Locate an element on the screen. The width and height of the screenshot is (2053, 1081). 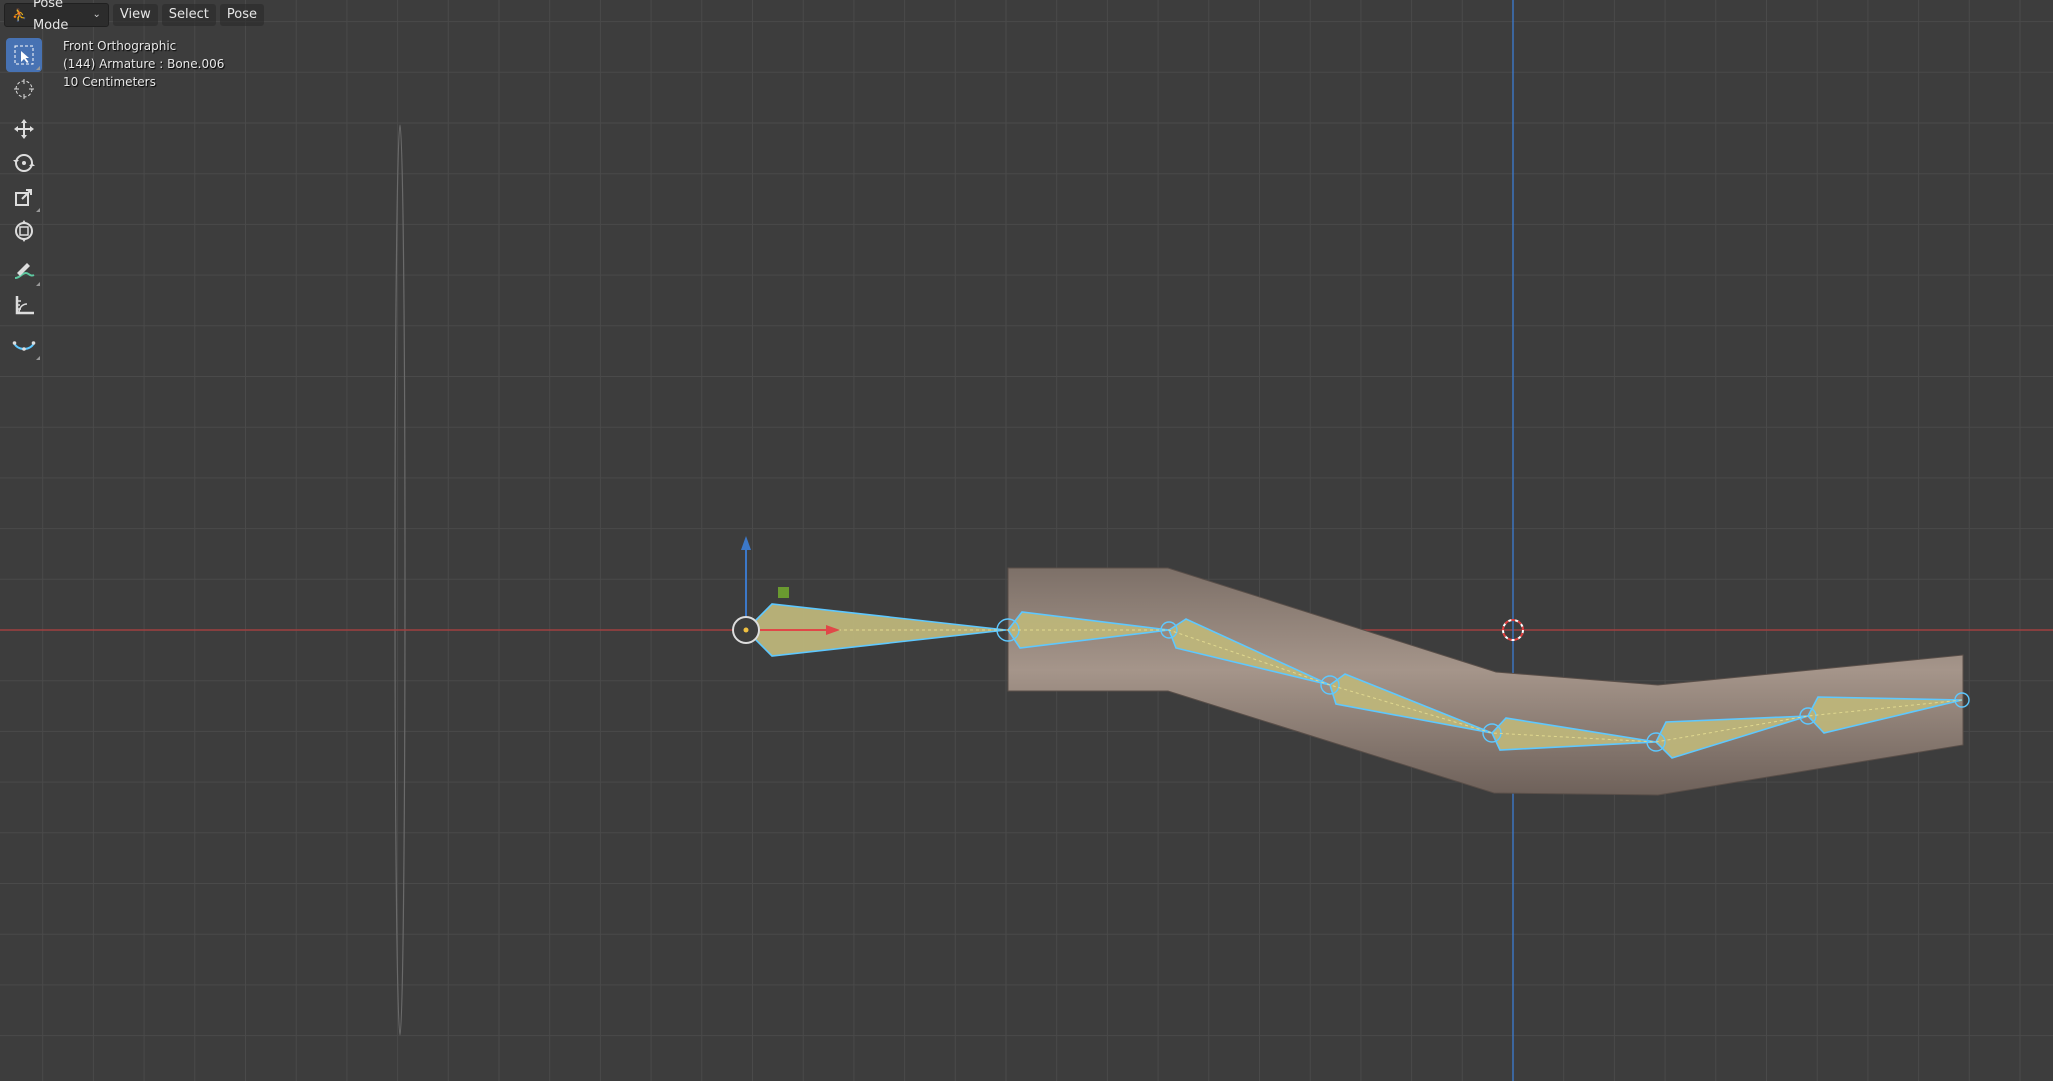
select-box-icon is located at coordinates (24, 55).